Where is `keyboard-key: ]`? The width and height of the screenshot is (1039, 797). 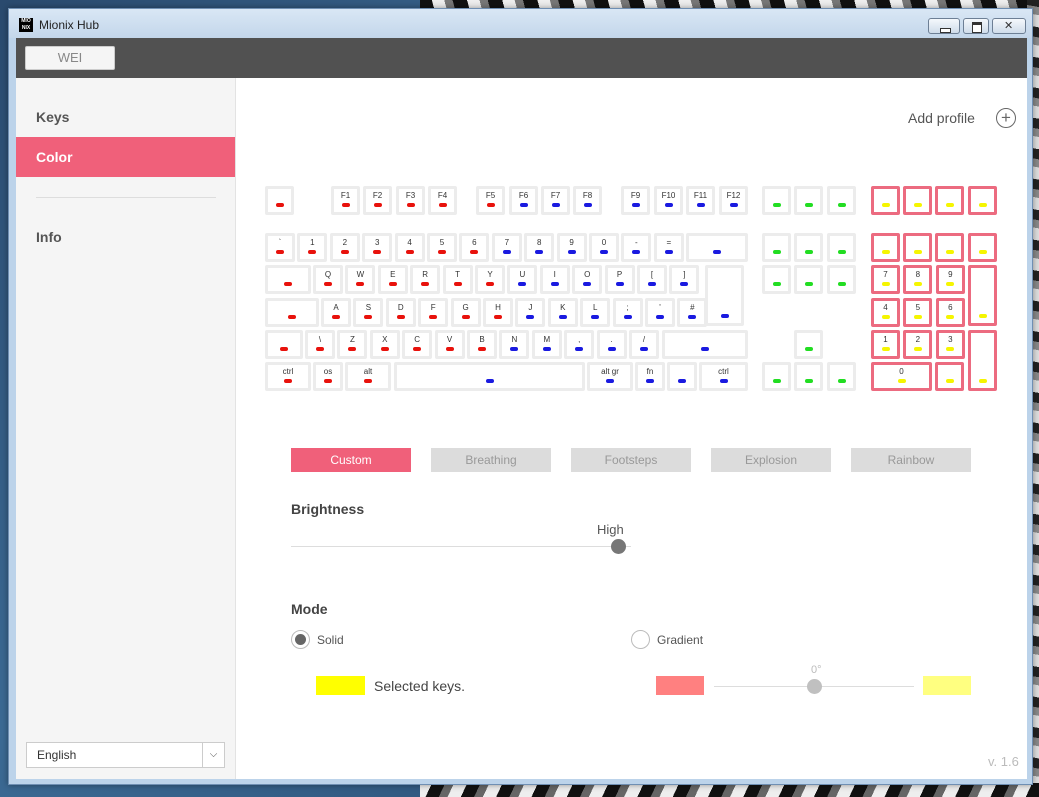 keyboard-key: ] is located at coordinates (684, 279).